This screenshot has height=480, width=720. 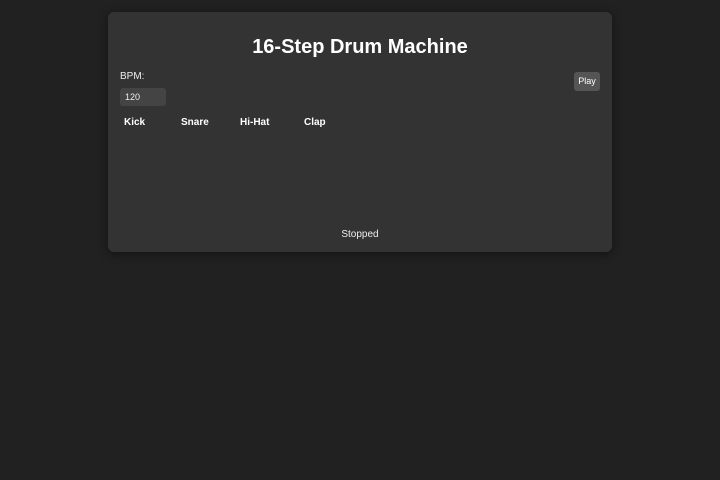 What do you see at coordinates (132, 76) in the screenshot?
I see `bpm-label: BPM:` at bounding box center [132, 76].